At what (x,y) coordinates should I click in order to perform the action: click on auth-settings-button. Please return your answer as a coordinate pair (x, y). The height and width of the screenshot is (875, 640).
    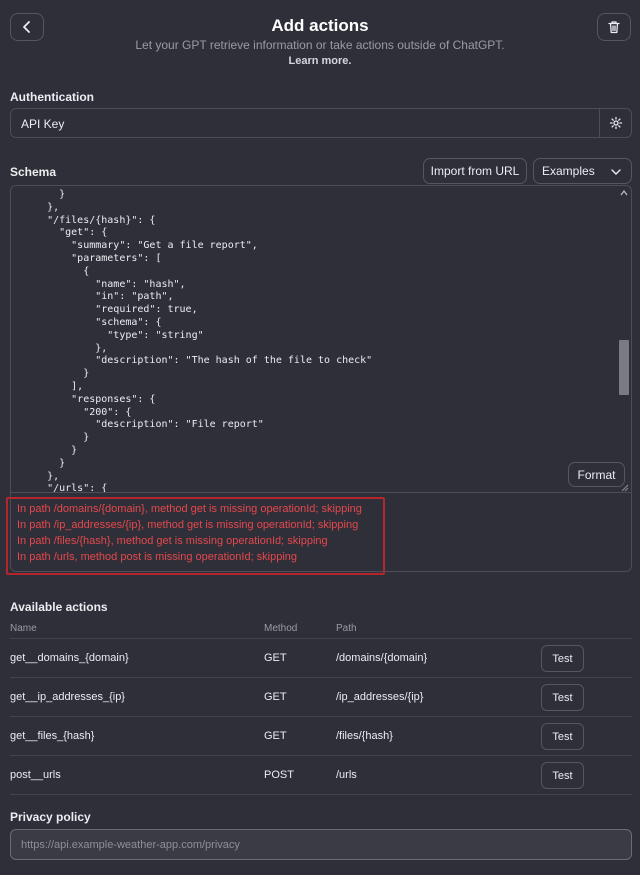
    Looking at the image, I should click on (616, 124).